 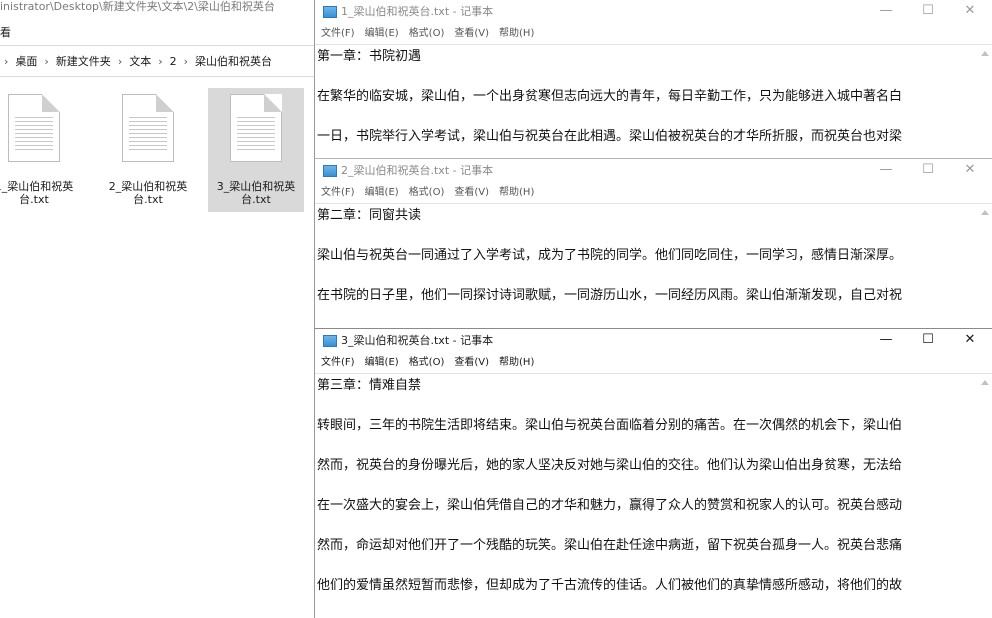 What do you see at coordinates (37, 193) in the screenshot?
I see `file-label: 1_梁山伯和祝英 台.txt` at bounding box center [37, 193].